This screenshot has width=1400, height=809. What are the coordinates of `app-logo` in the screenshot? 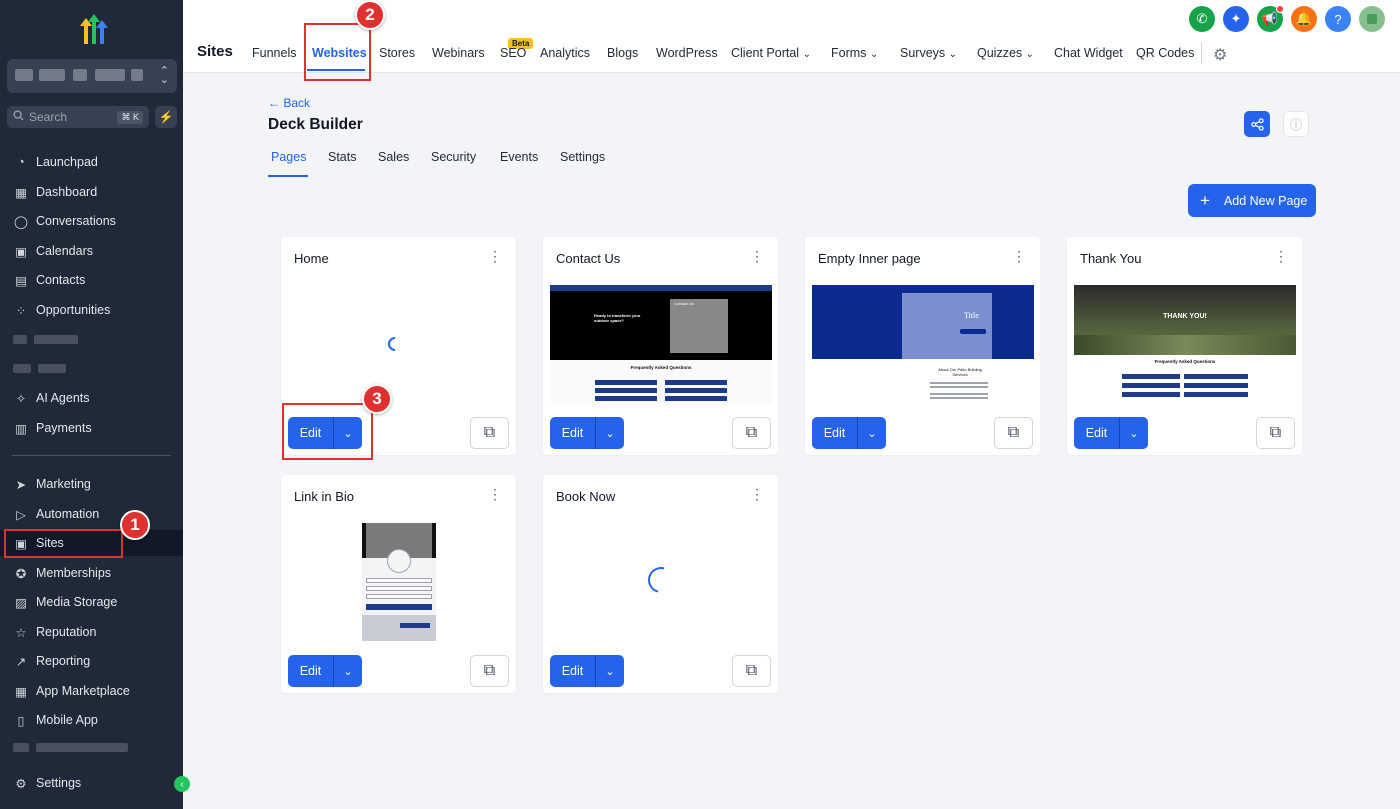 It's located at (93, 29).